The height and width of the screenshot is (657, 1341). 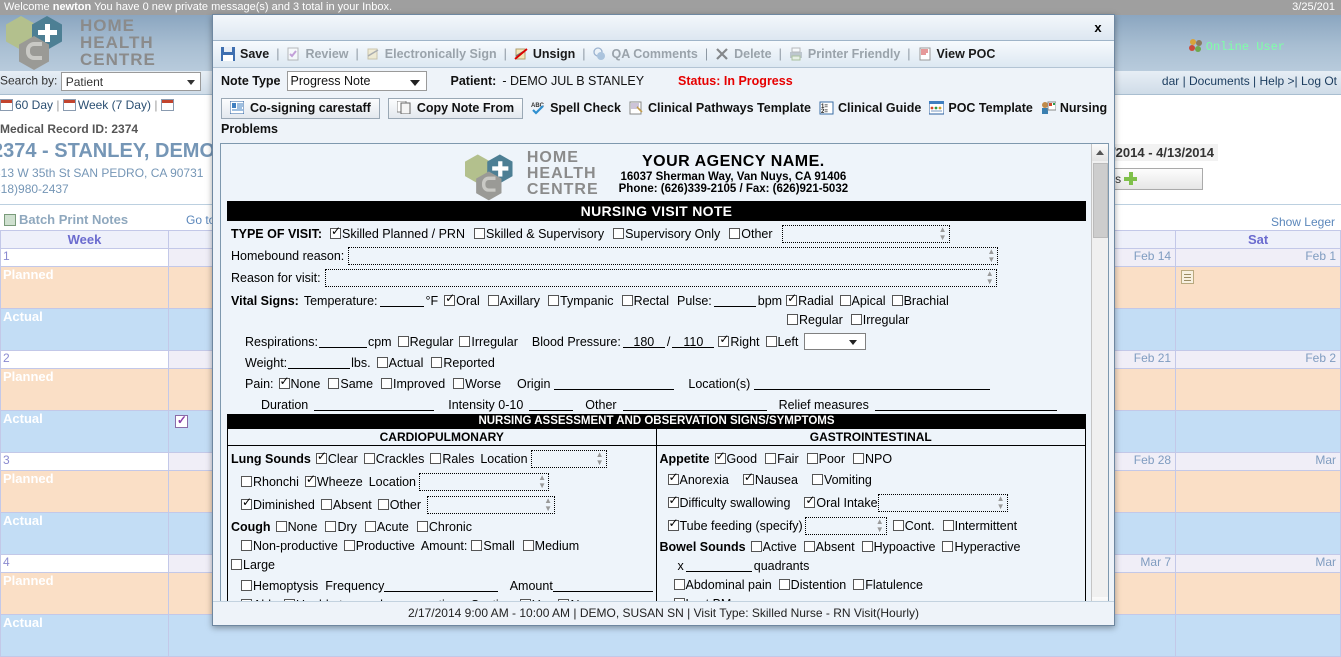 I want to click on checkbox-option: Improved, so click(x=413, y=384).